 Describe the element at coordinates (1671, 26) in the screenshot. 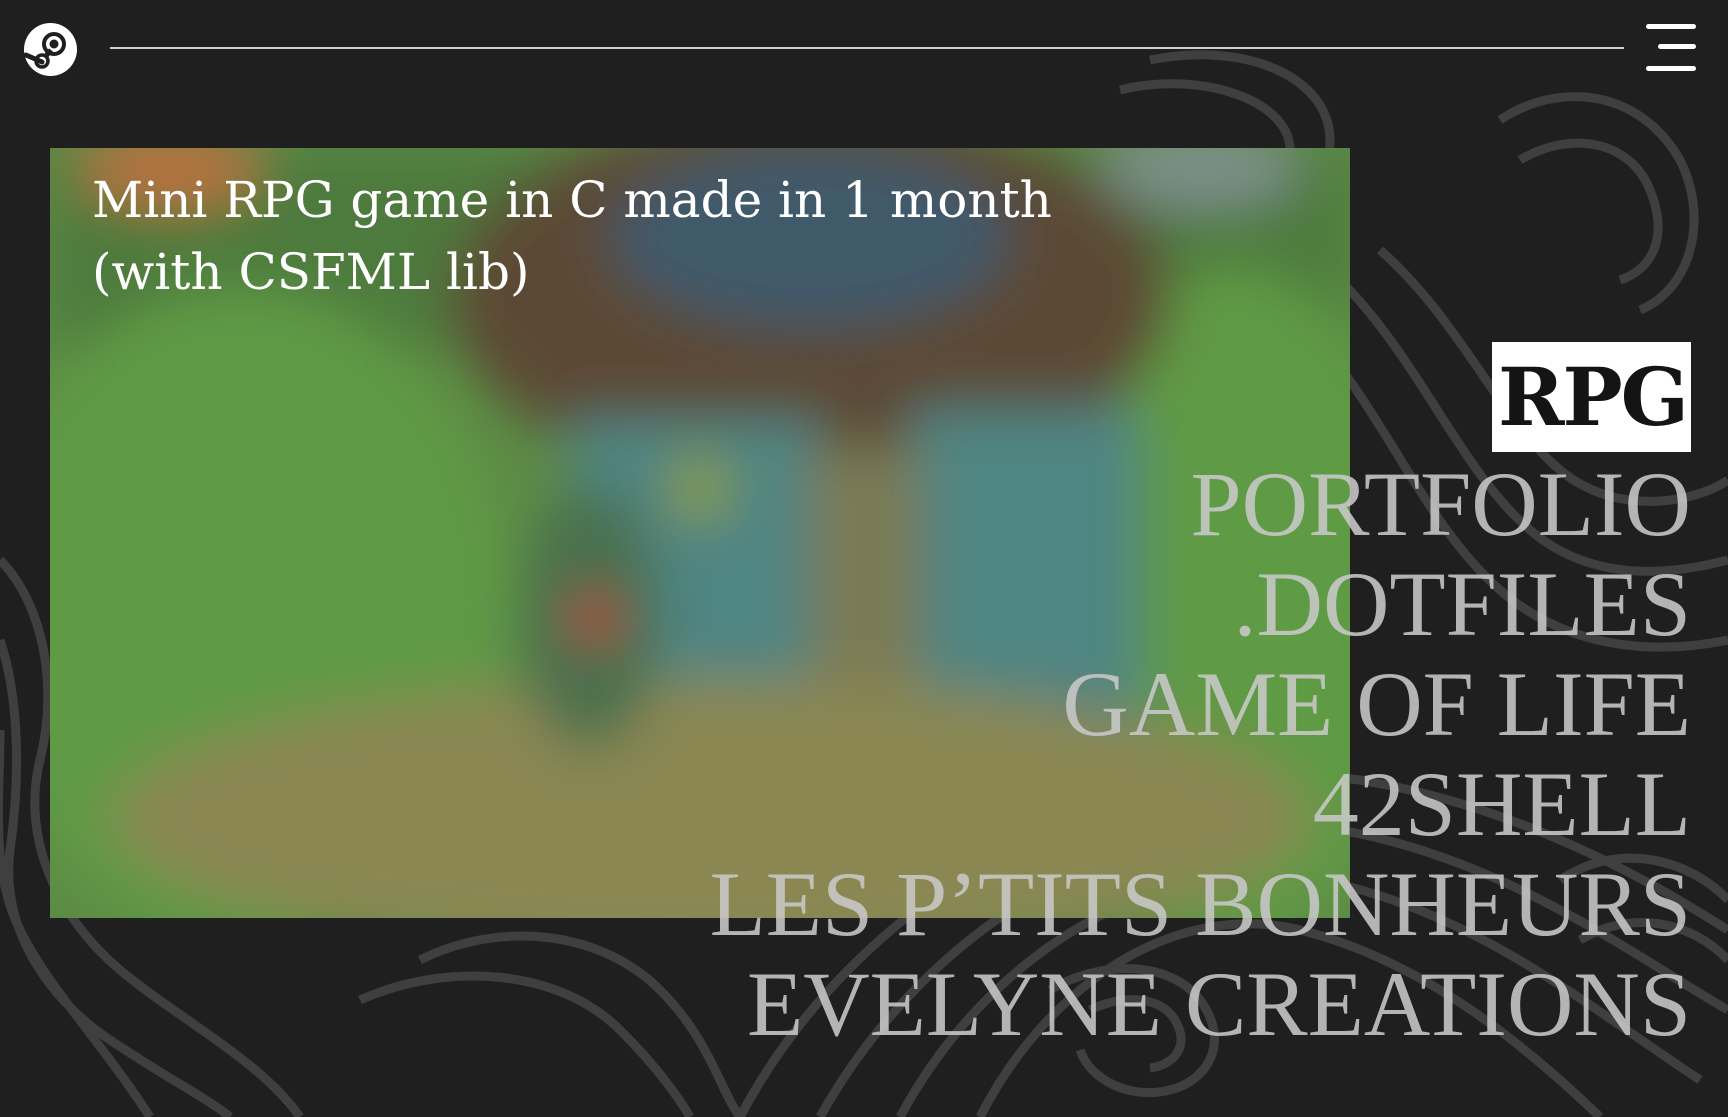

I see `menu-line-top` at that location.